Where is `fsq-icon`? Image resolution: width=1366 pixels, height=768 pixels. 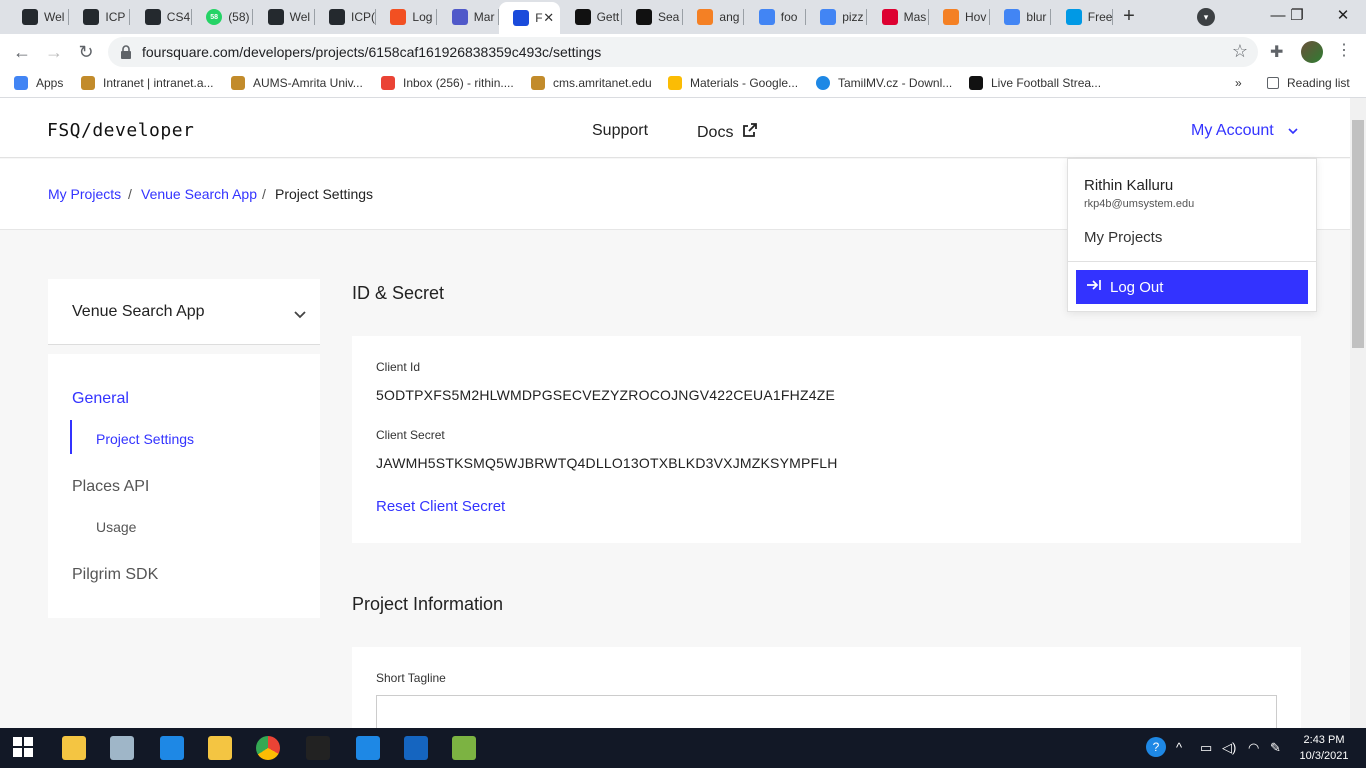 fsq-icon is located at coordinates (644, 17).